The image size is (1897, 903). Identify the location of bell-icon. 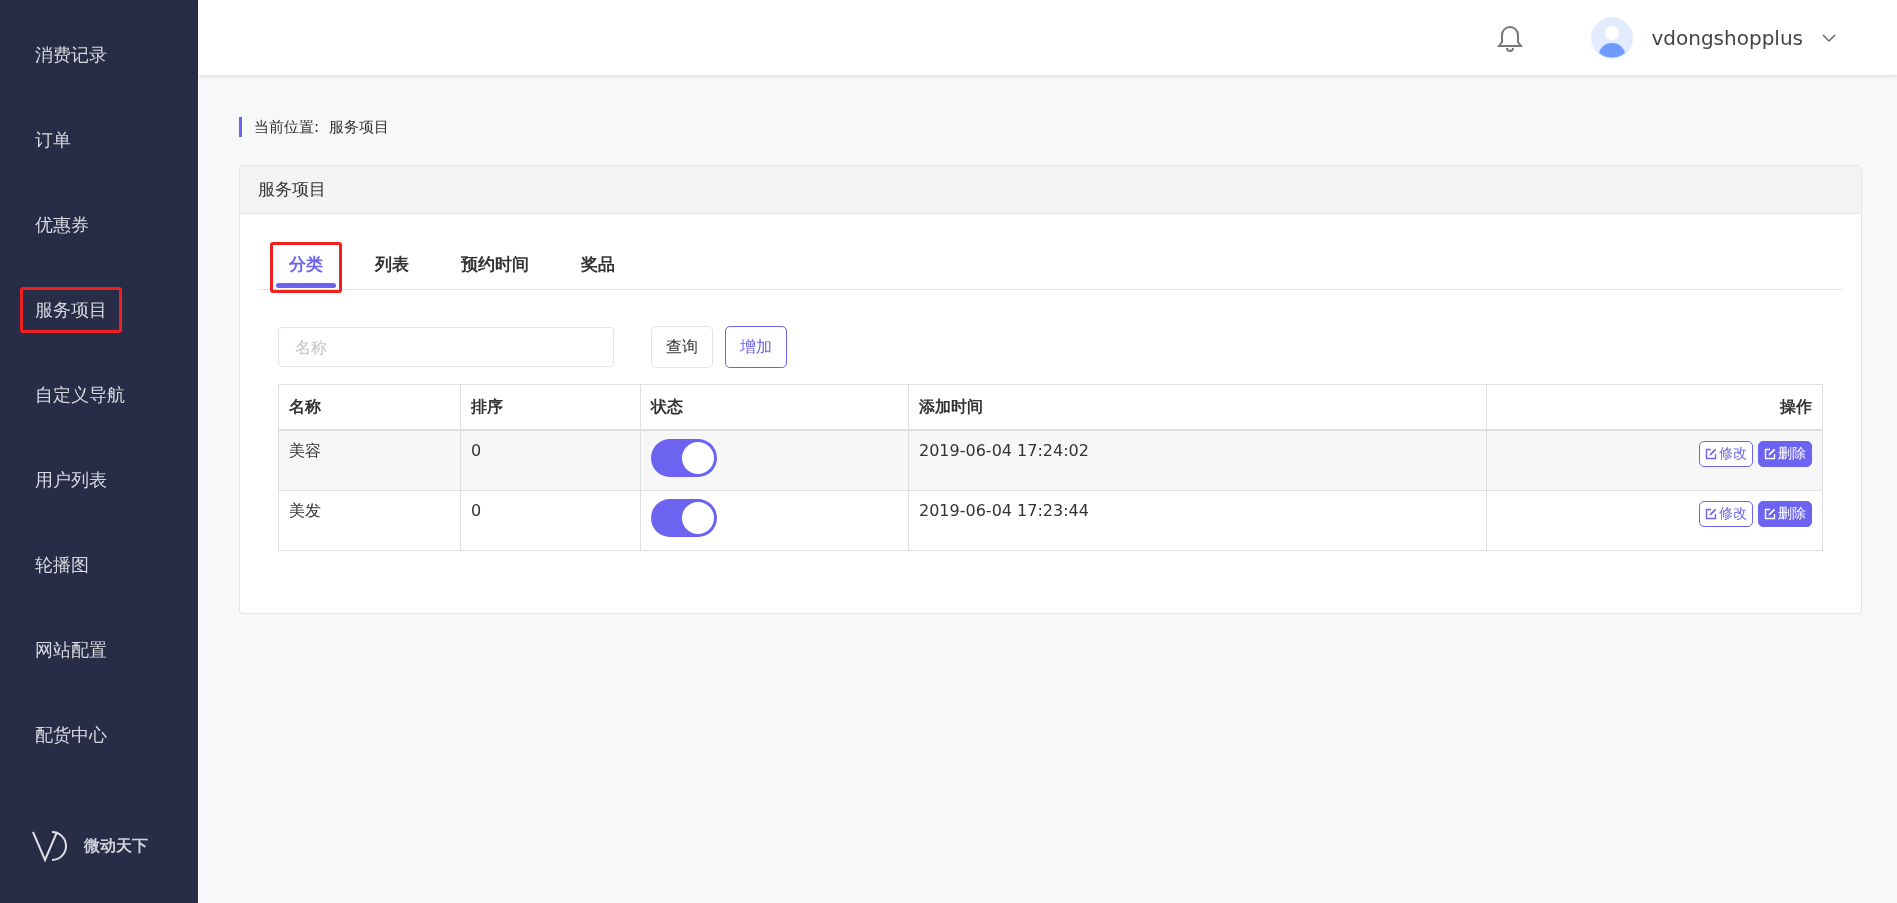
(1510, 37).